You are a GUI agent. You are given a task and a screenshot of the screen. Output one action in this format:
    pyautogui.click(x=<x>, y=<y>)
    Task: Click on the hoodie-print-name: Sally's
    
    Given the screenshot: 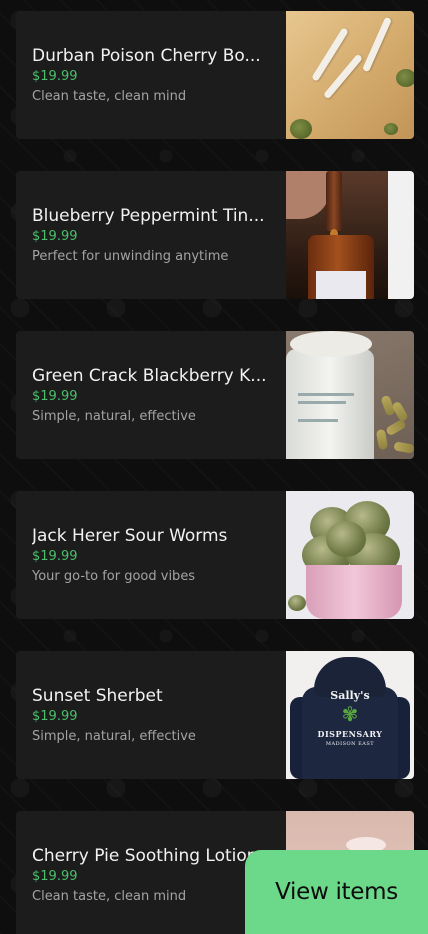 What is the action you would take?
    pyautogui.click(x=350, y=695)
    